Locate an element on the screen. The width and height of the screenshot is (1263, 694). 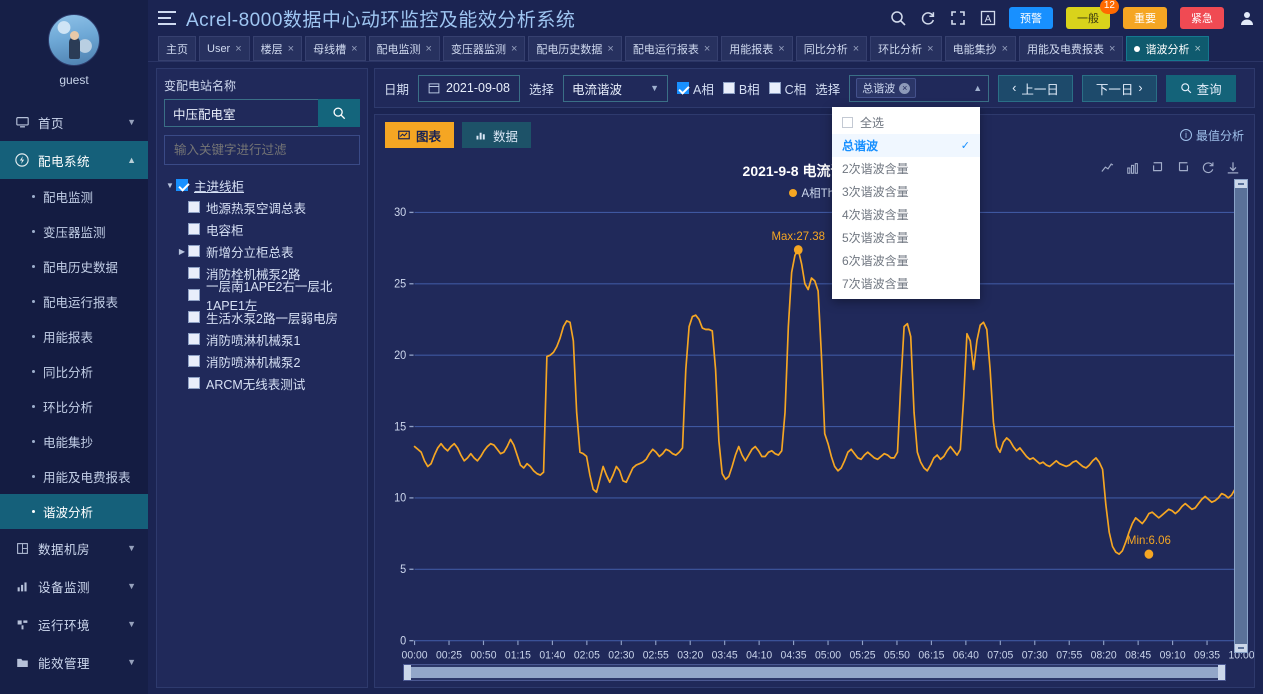
sidebar-subitem-history-data: 配电历史数据 is located at coordinates (74, 266).